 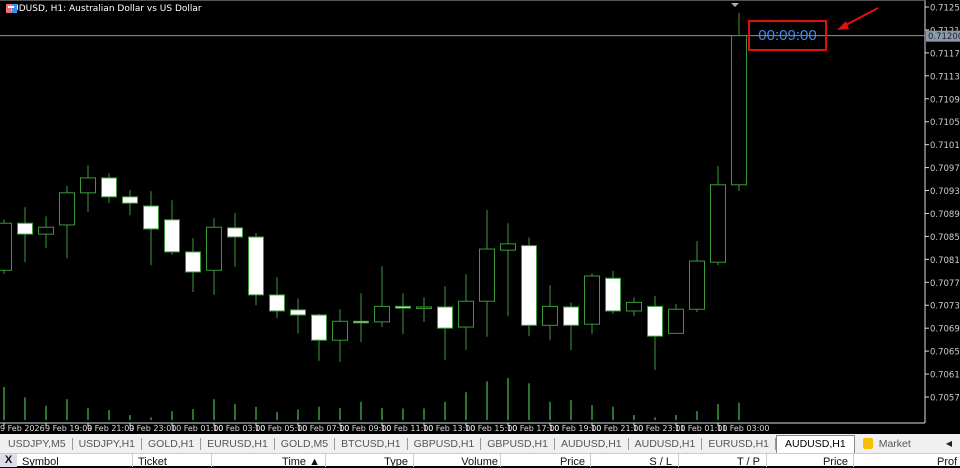 What do you see at coordinates (945, 146) in the screenshot?
I see `price-tick-label: 0.71010` at bounding box center [945, 146].